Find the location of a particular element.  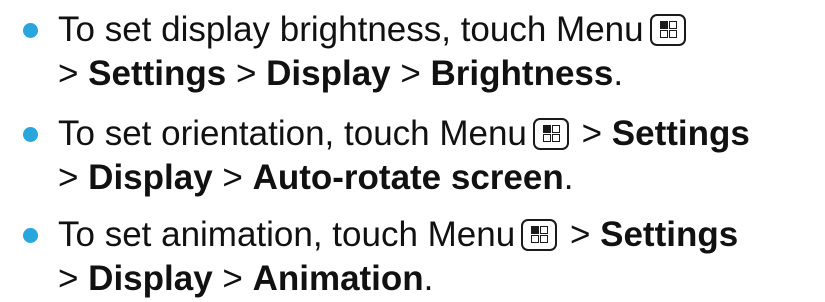

item-text: To set animation, touch Menu is located at coordinates (287, 234).